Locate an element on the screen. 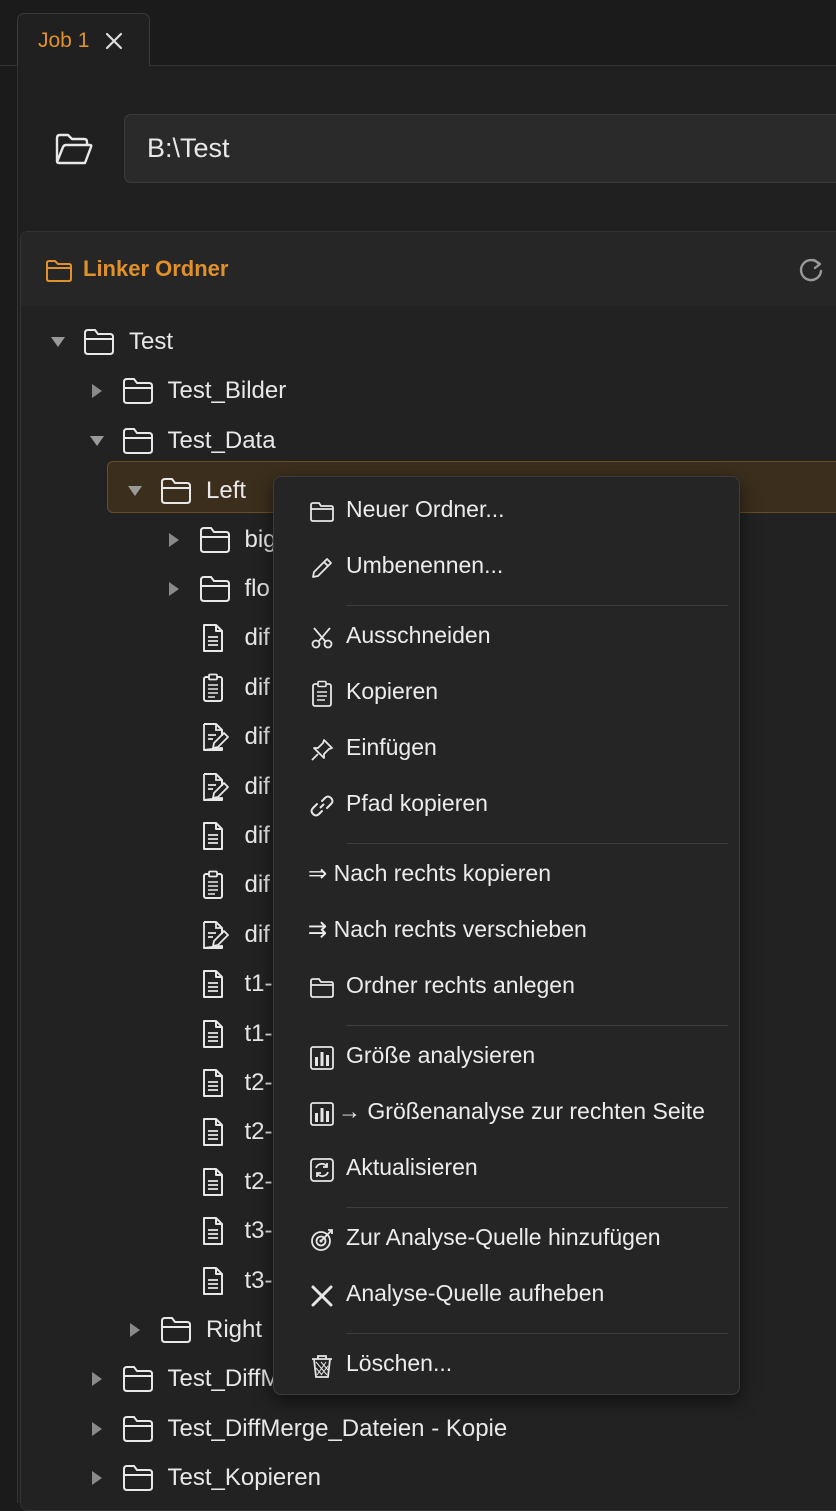 This screenshot has height=1511, width=836. tab-job-1: Job 1 is located at coordinates (83, 40).